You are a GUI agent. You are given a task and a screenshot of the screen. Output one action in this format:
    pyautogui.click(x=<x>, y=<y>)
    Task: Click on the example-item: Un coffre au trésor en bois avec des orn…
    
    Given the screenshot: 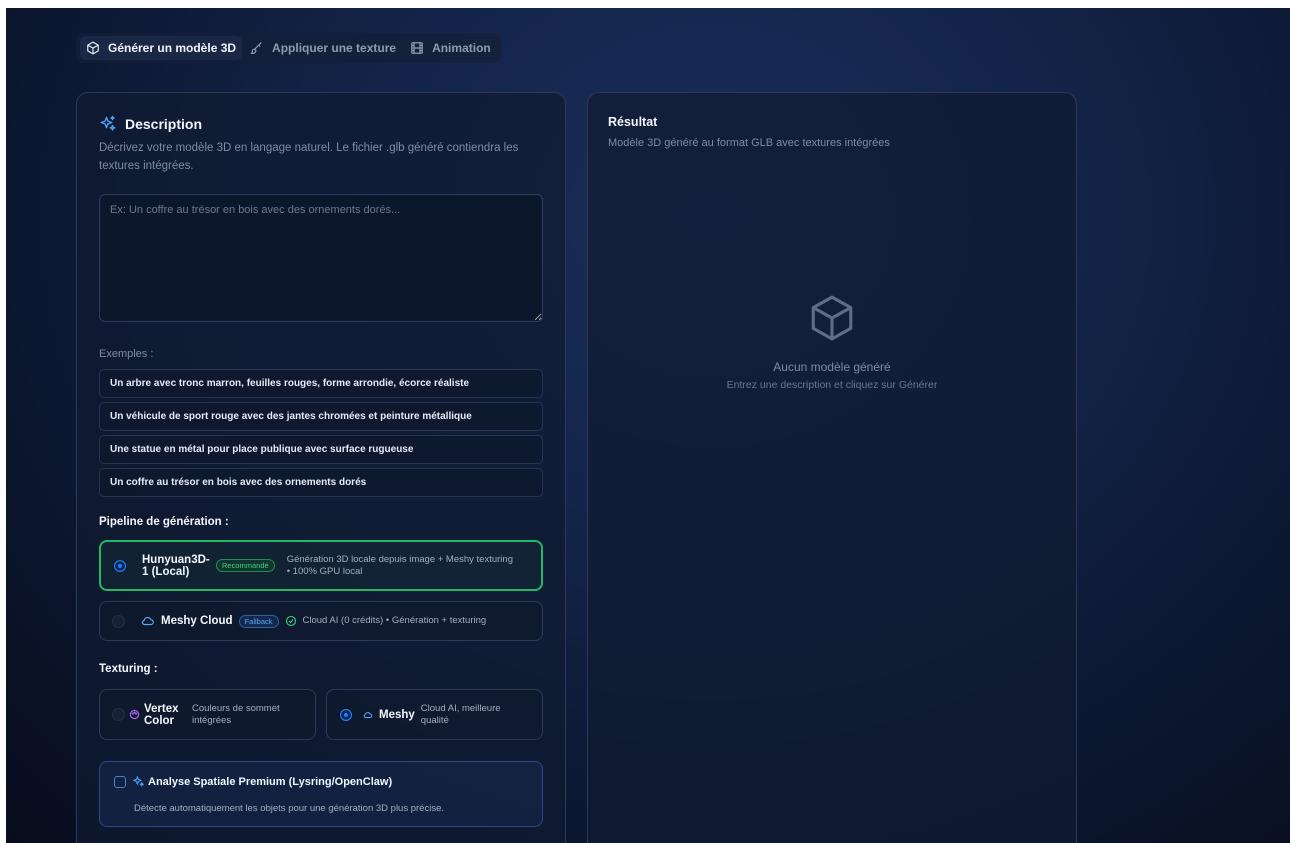 What is the action you would take?
    pyautogui.click(x=321, y=482)
    